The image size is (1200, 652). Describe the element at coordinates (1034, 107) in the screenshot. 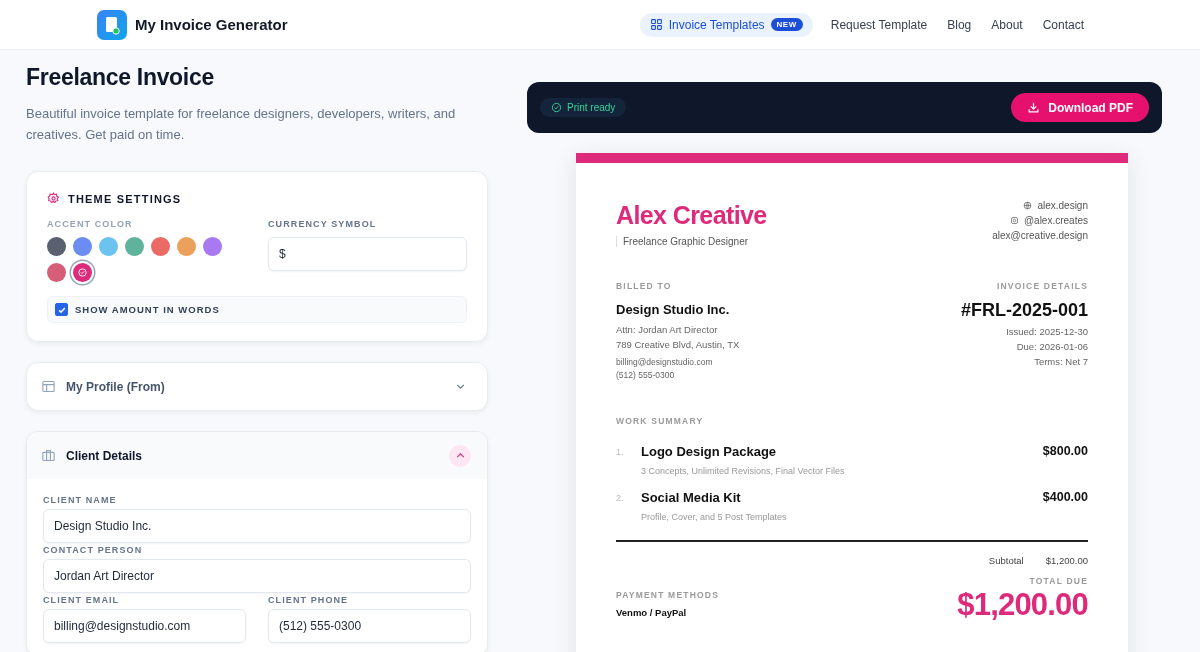

I see `download-icon` at that location.